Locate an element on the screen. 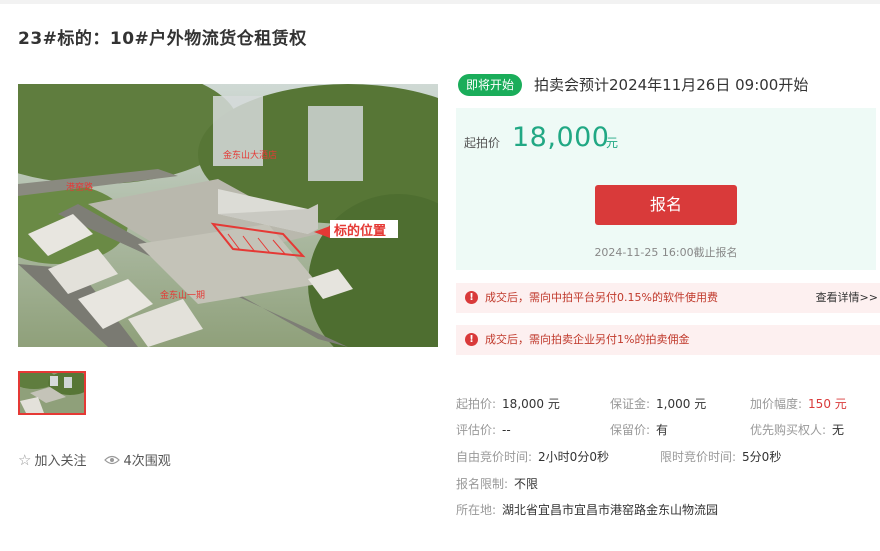 The width and height of the screenshot is (880, 551). action-bar: ☆ 加入关注 4次围观 is located at coordinates (103, 460).